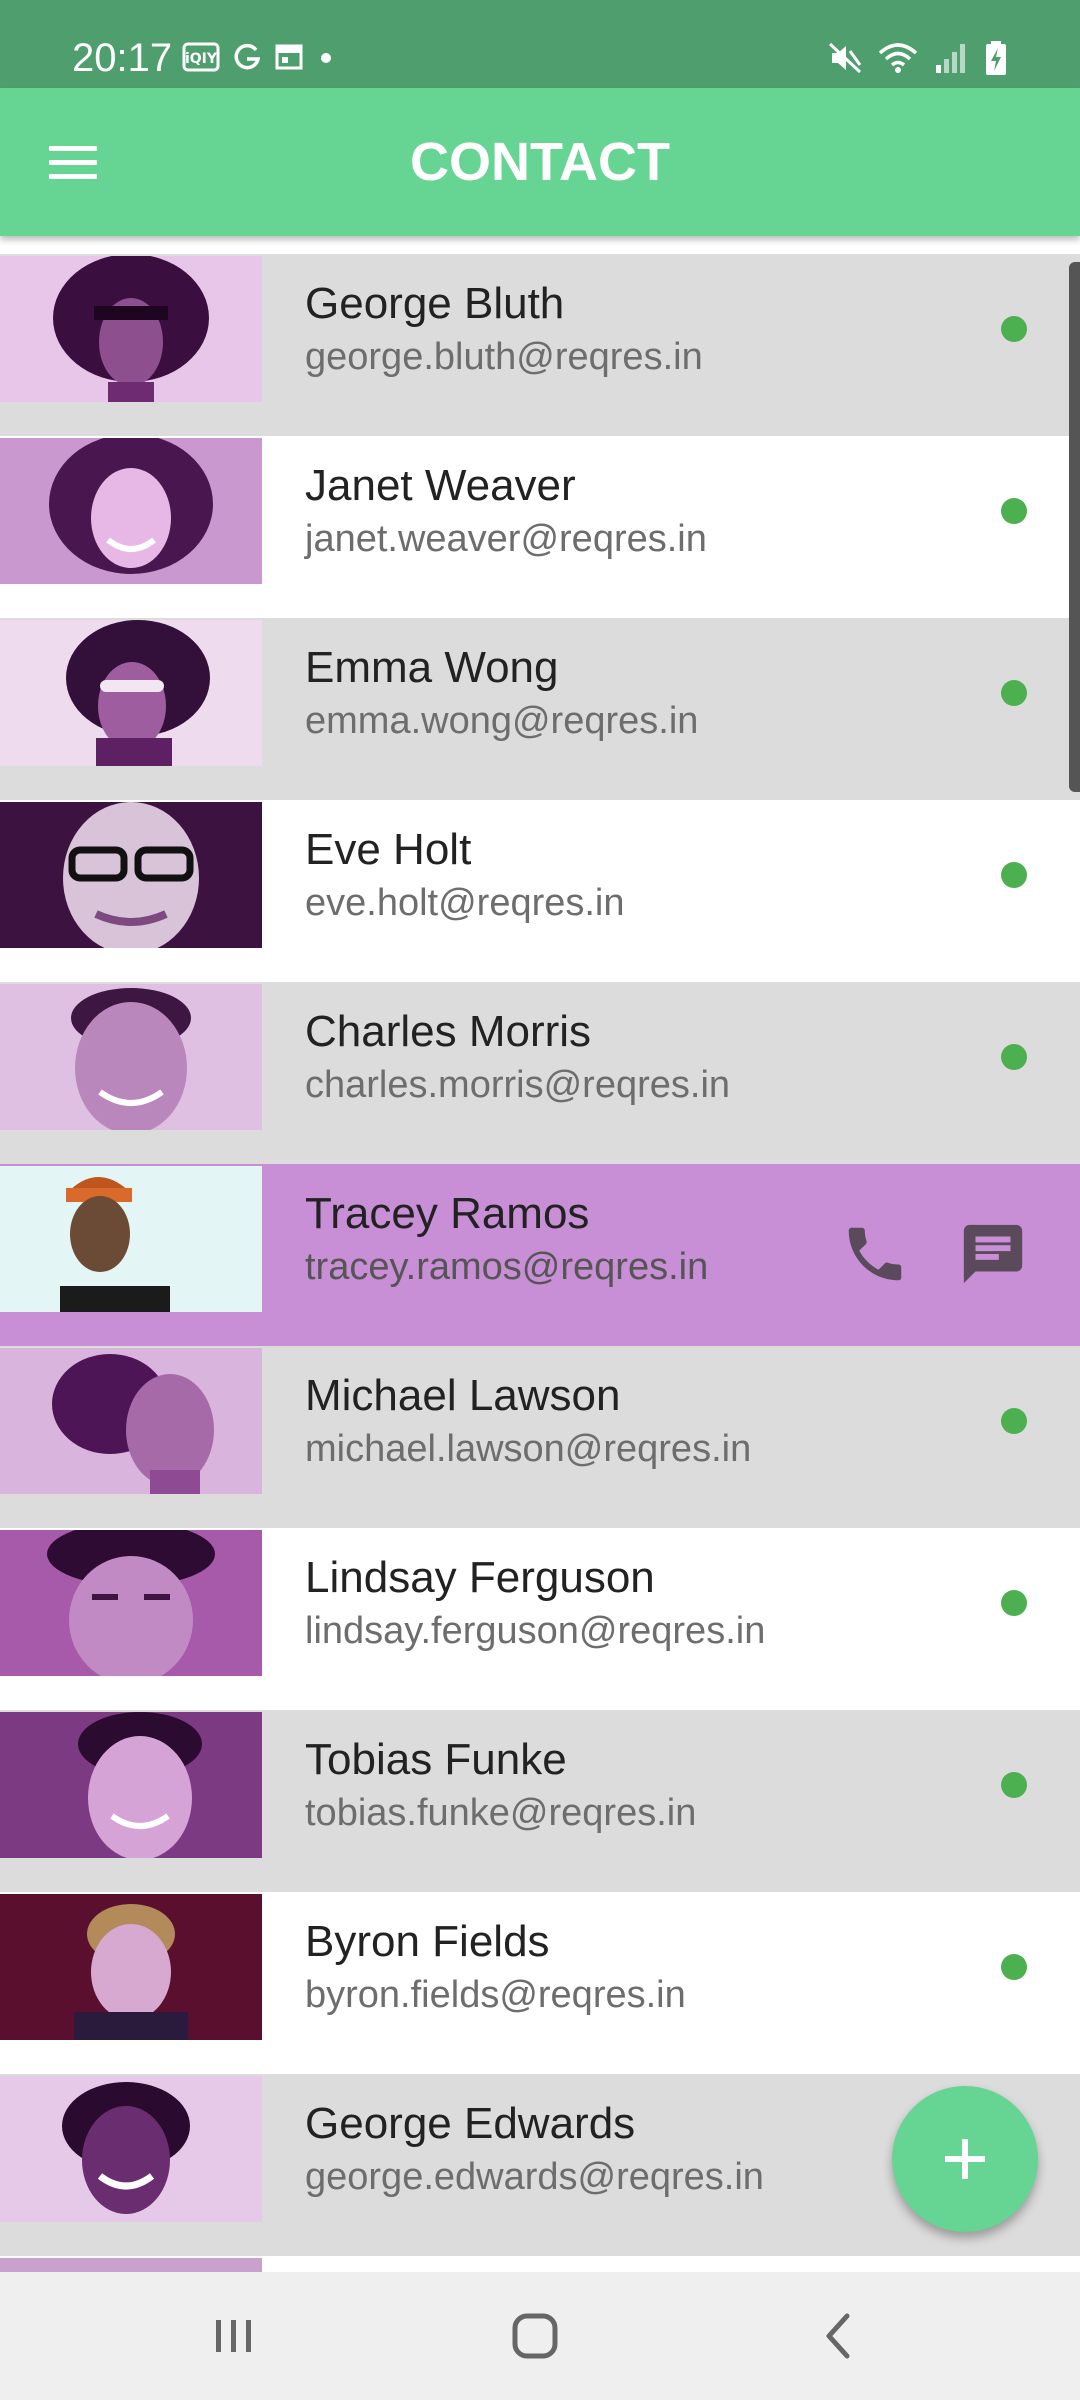 Image resolution: width=1080 pixels, height=2400 pixels. I want to click on contact-row: Janet Weaver janet.weaver@reqres.in, so click(540, 527).